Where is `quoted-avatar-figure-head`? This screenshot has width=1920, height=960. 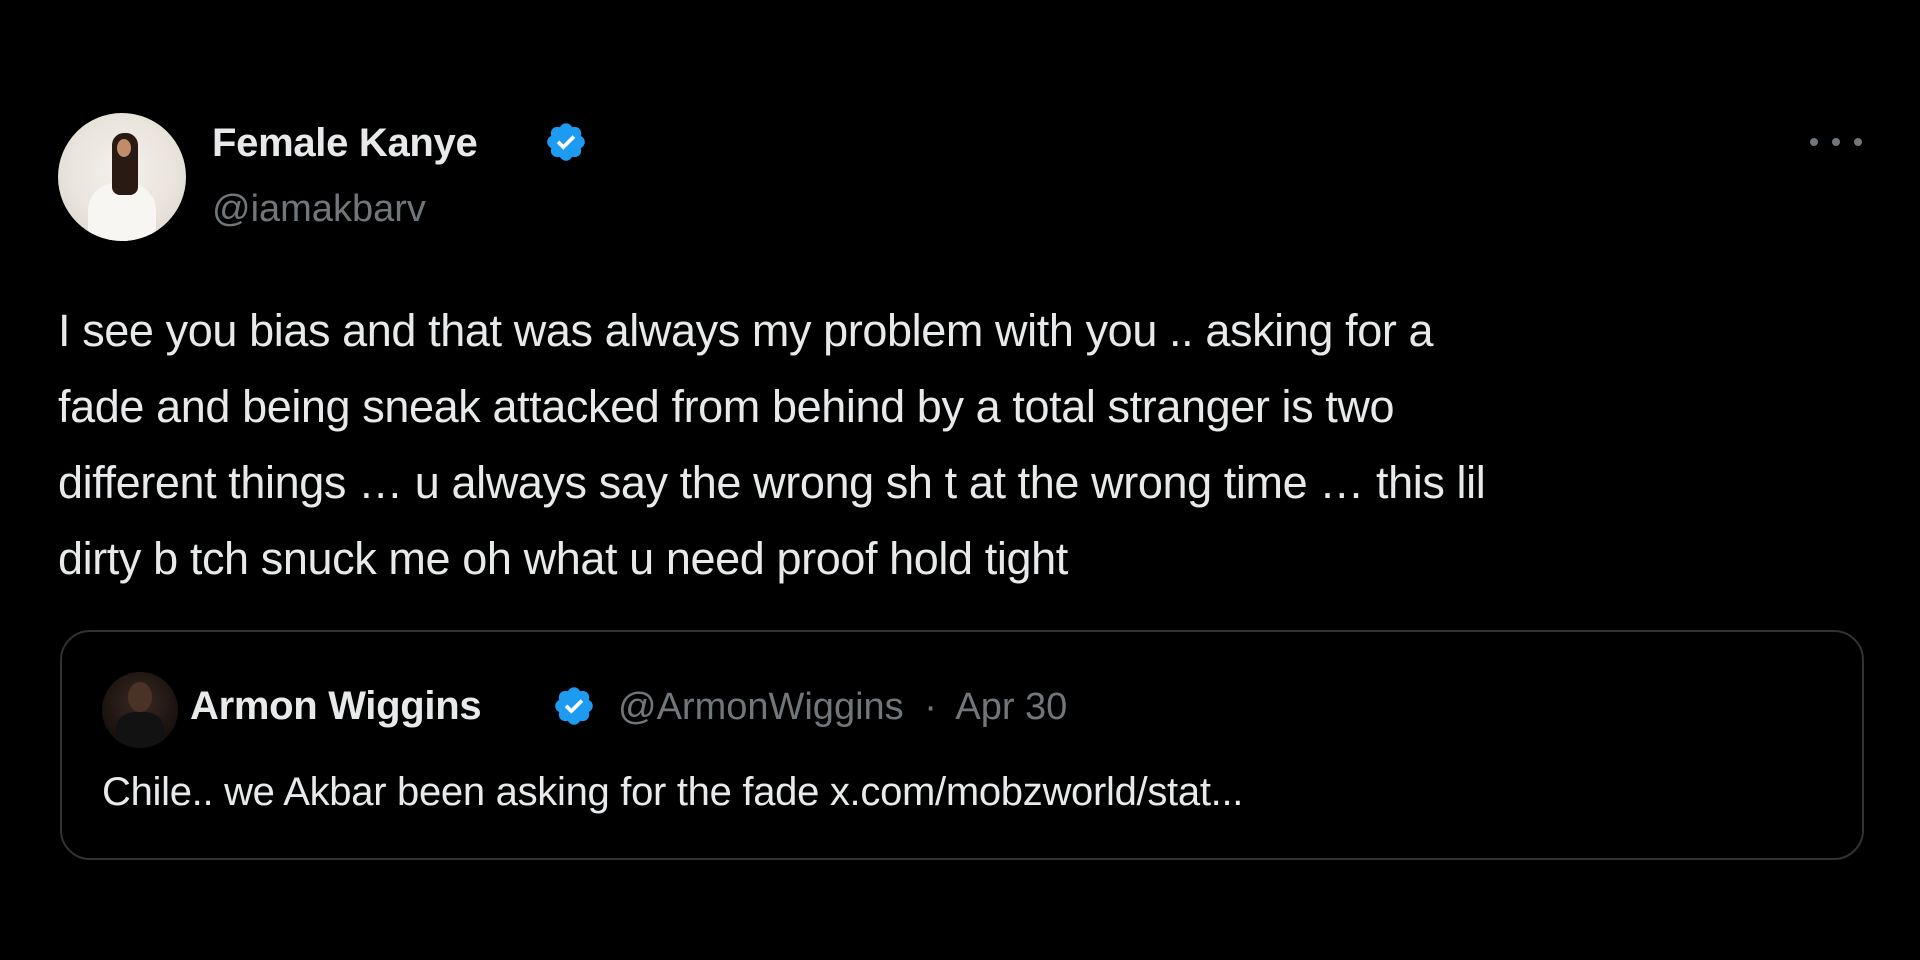
quoted-avatar-figure-head is located at coordinates (140, 697).